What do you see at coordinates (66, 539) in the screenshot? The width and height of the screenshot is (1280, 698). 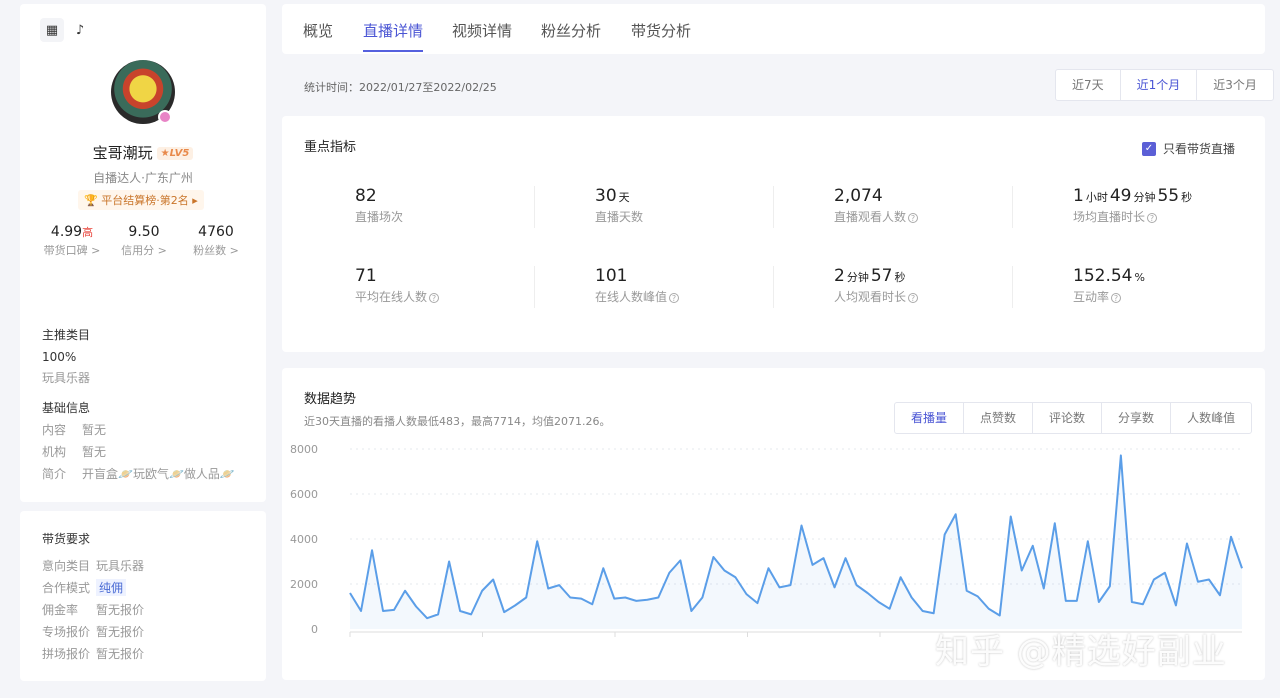 I see `requirements-title: 带货要求` at bounding box center [66, 539].